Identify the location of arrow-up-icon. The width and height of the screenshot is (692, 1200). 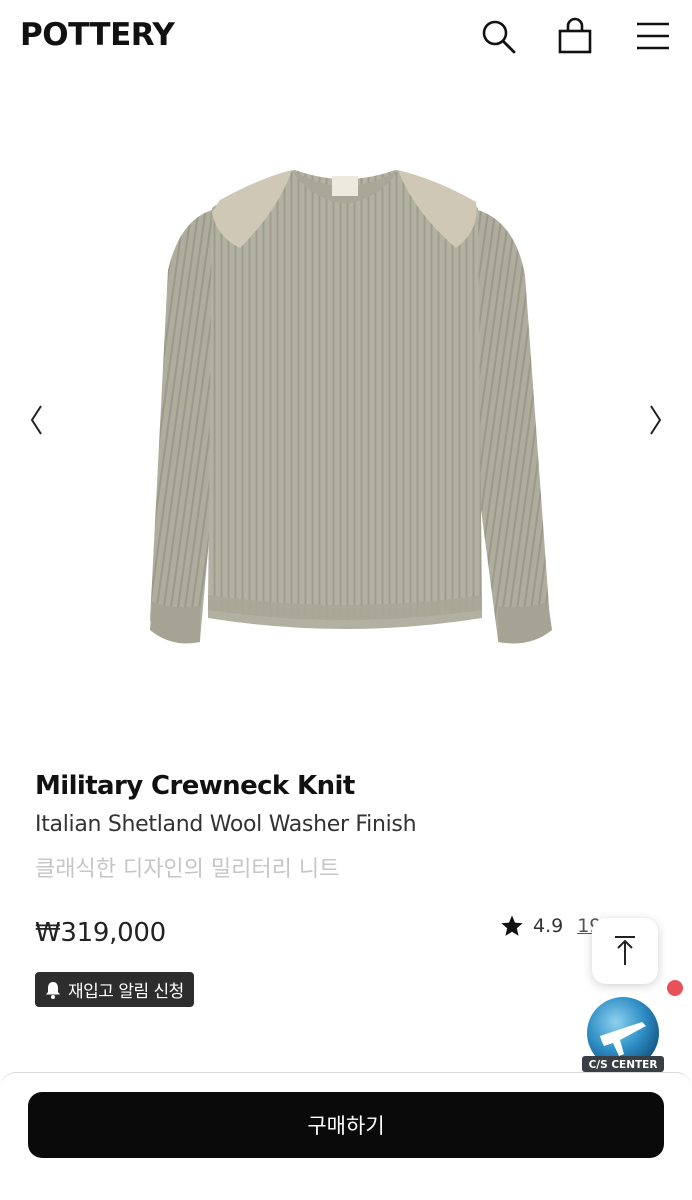
(625, 950).